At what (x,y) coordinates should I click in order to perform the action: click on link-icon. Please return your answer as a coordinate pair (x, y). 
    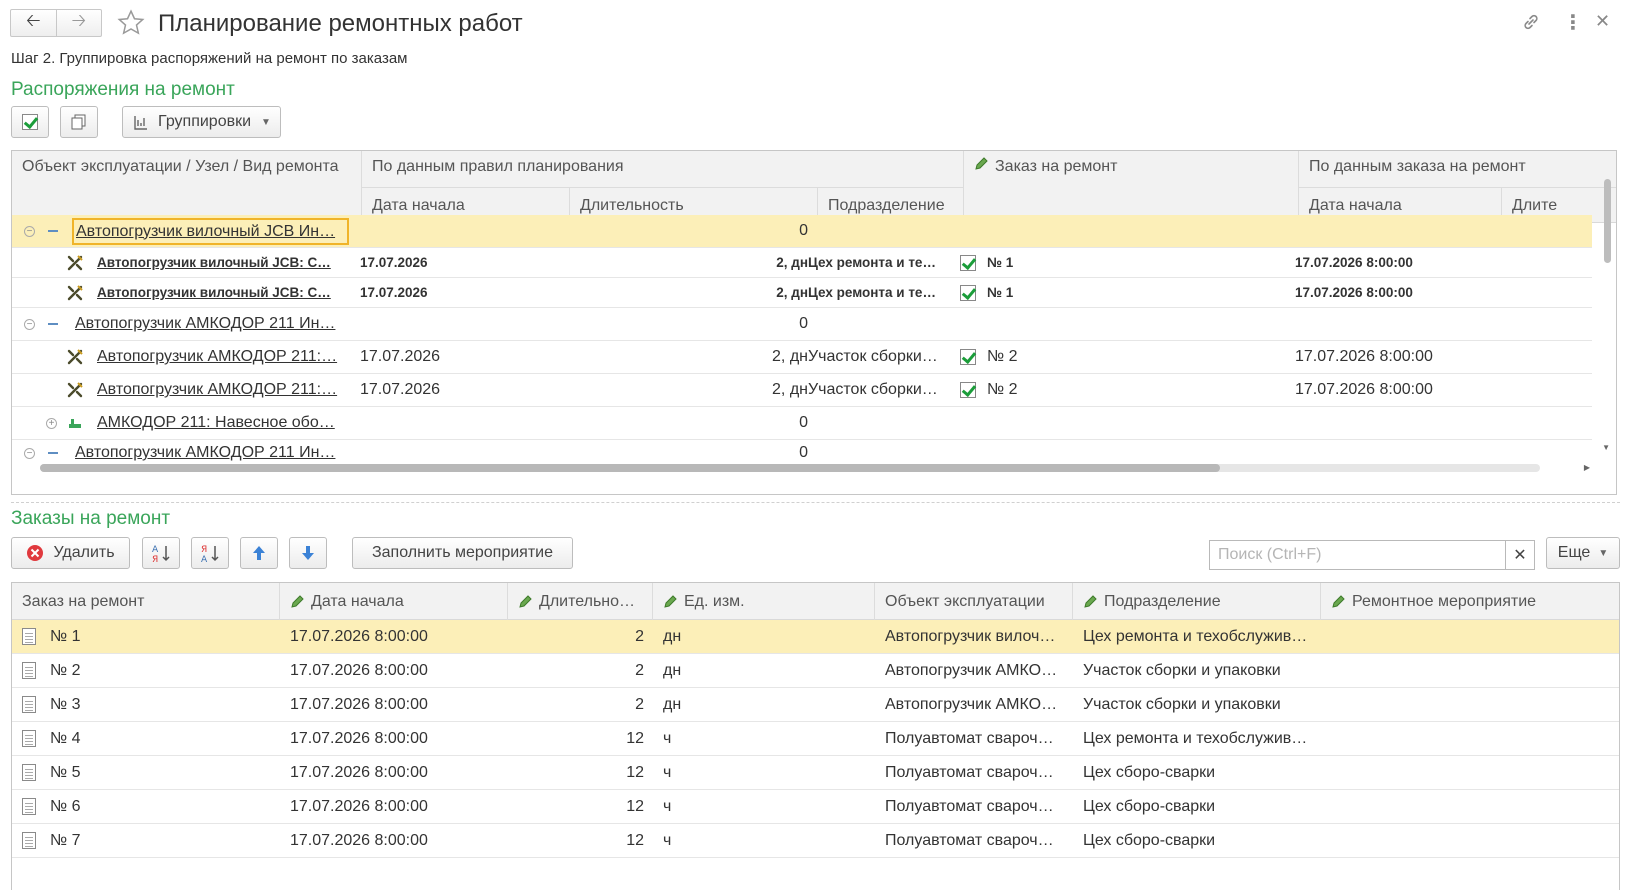
    Looking at the image, I should click on (1531, 22).